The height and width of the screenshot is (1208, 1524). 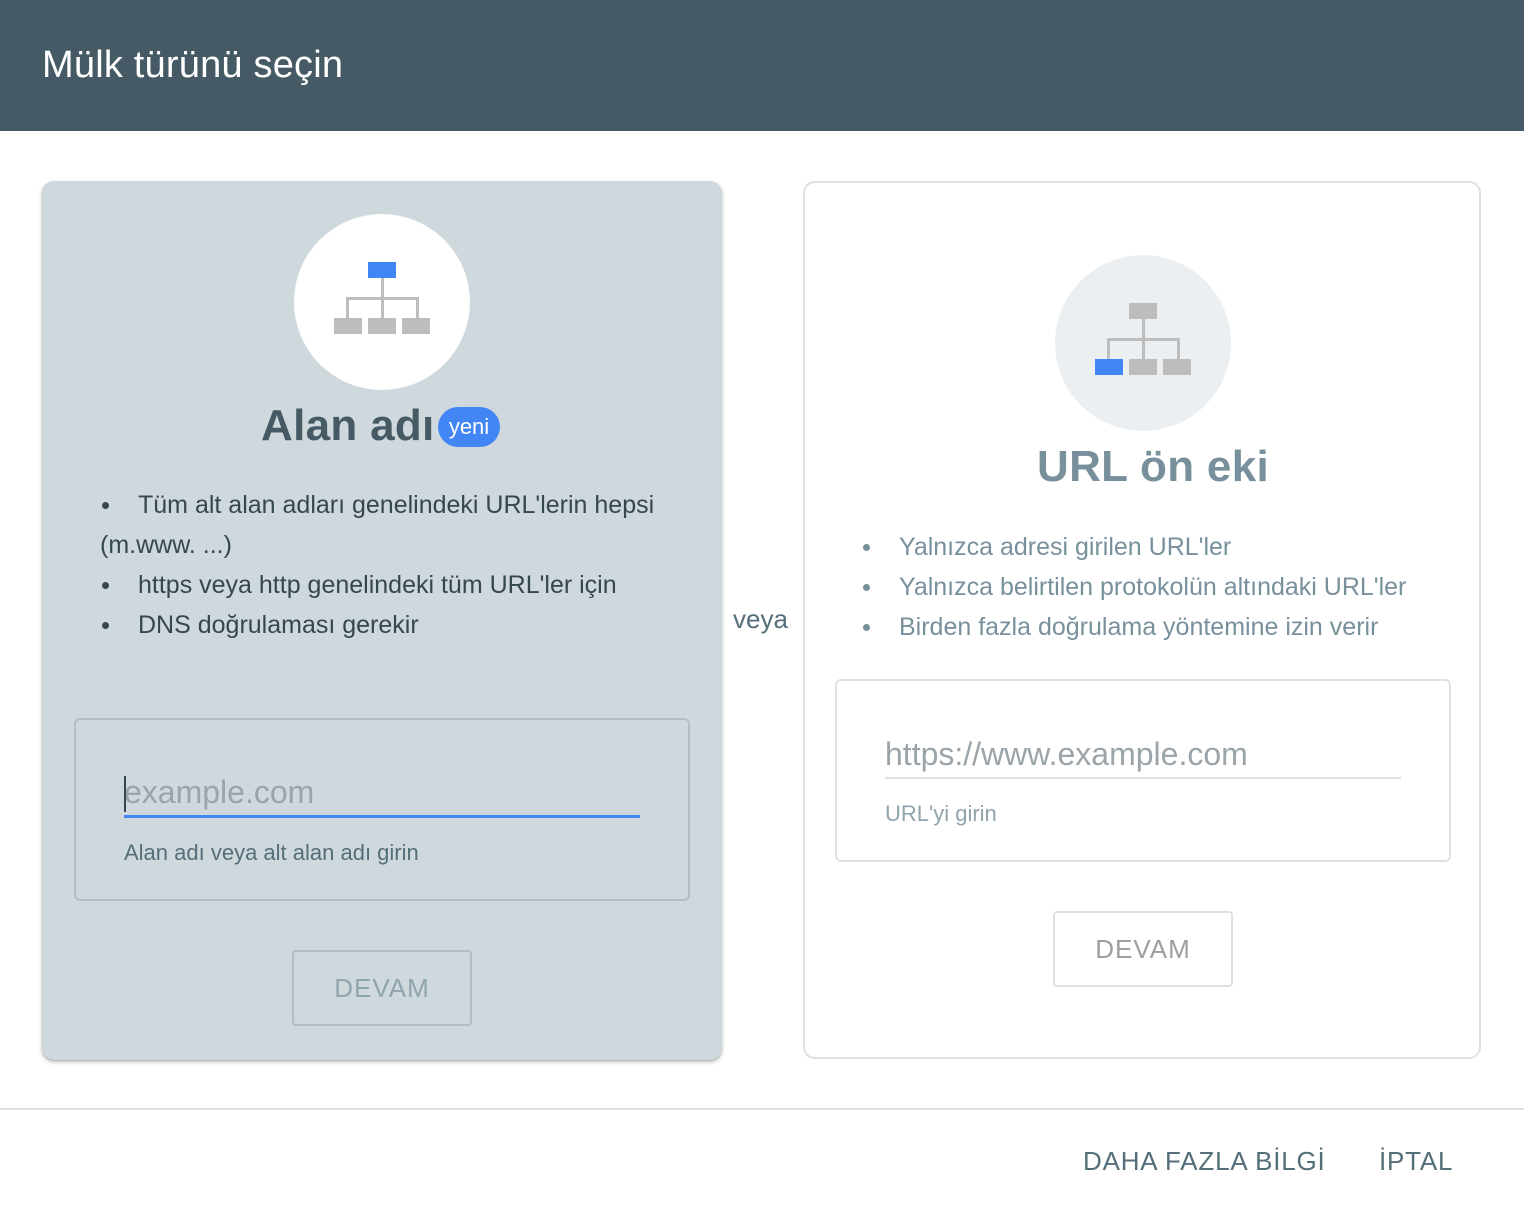 I want to click on dialog-title: Mülk türünü seçin, so click(x=193, y=65).